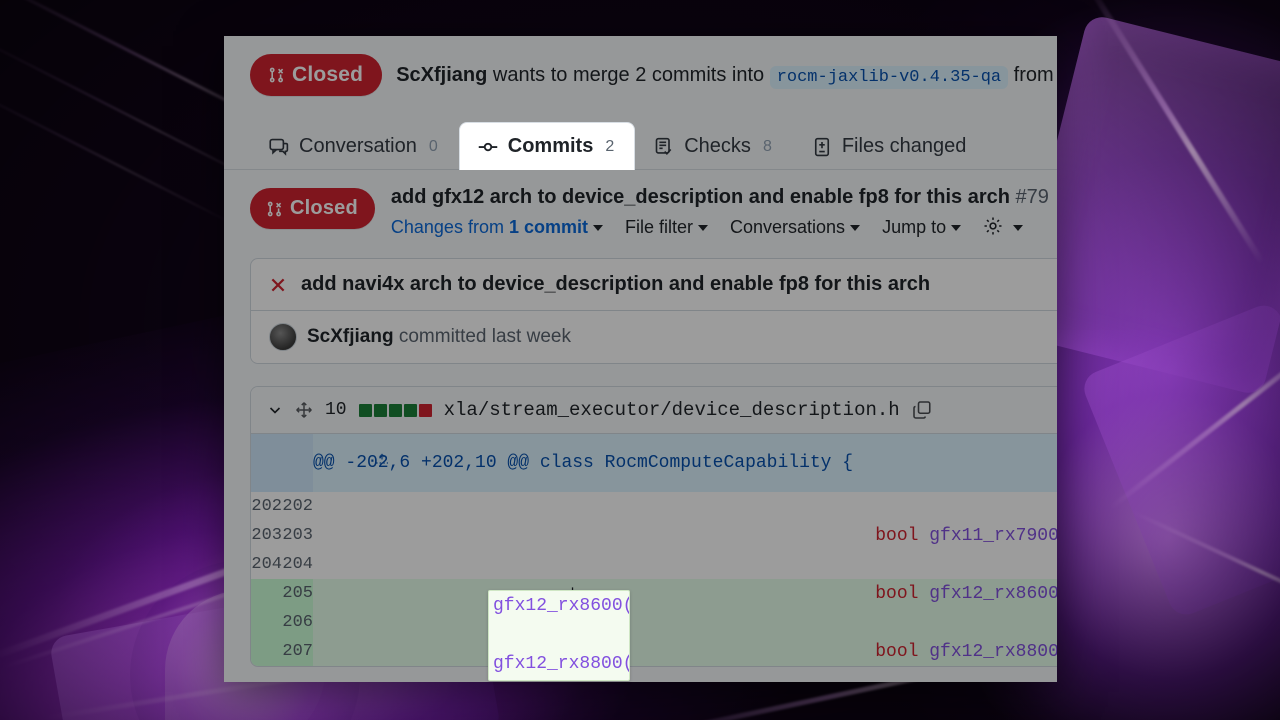 The height and width of the screenshot is (720, 1280). I want to click on line-number-old: 202, so click(266, 506).